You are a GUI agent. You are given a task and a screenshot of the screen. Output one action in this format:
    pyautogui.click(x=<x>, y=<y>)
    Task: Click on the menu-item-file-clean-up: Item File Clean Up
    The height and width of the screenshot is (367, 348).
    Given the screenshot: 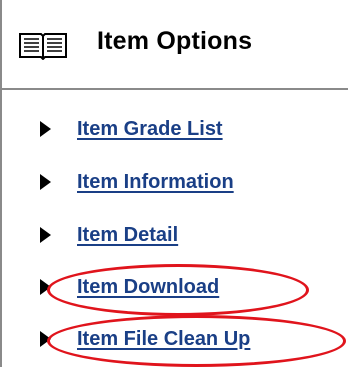 What is the action you would take?
    pyautogui.click(x=145, y=339)
    